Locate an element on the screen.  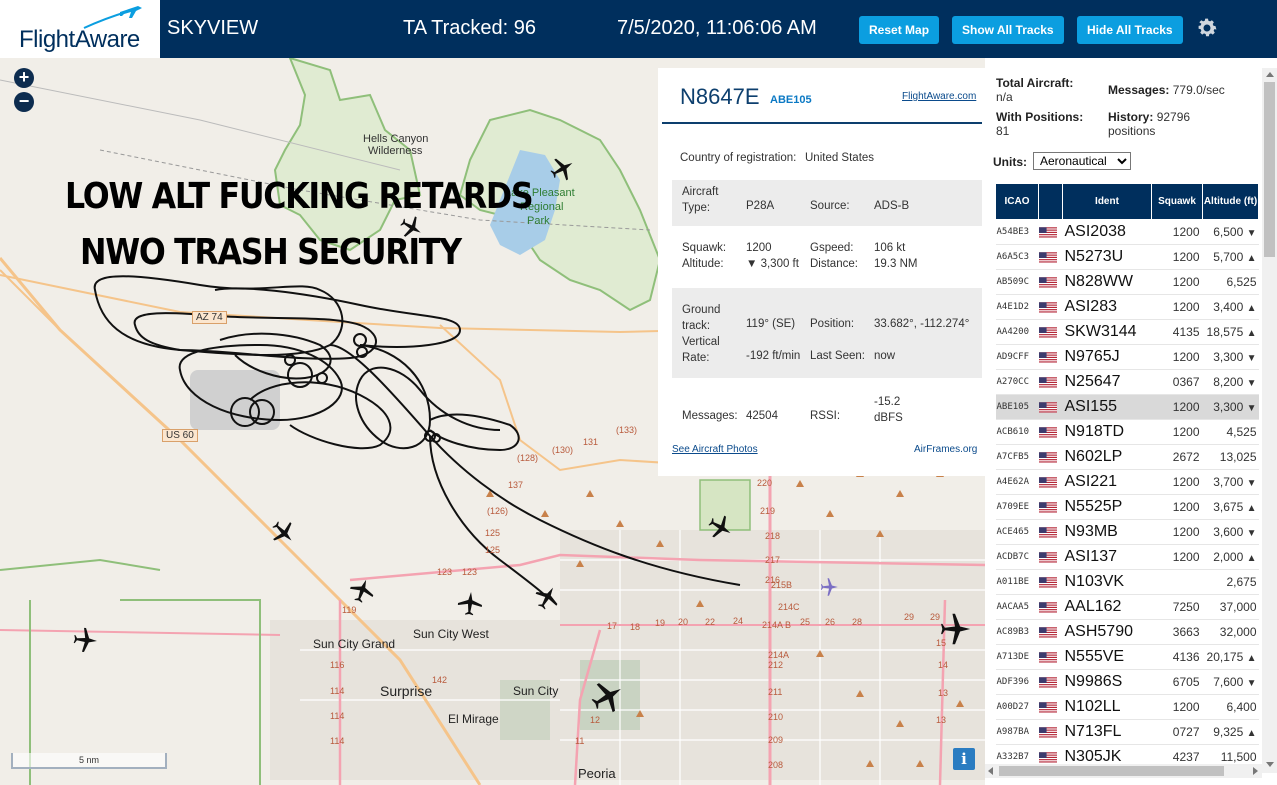
table-row: A011BE N103VK 2,675 is located at coordinates (1127, 582).